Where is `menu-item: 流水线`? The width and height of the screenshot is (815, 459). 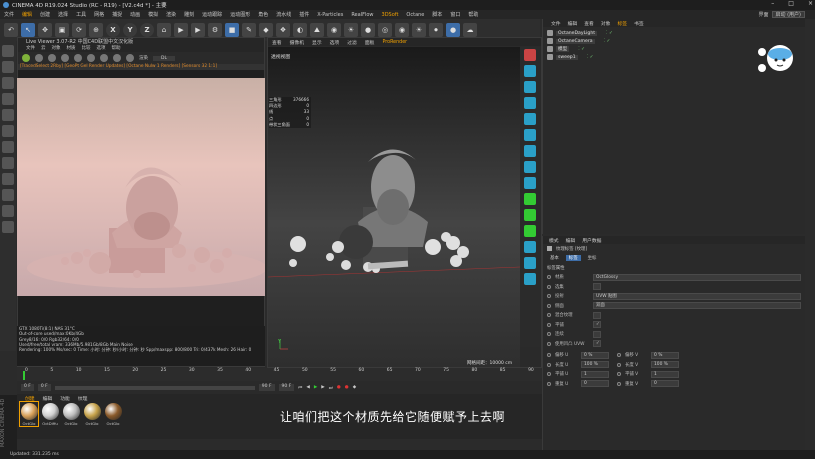 menu-item: 流水线 is located at coordinates (283, 14).